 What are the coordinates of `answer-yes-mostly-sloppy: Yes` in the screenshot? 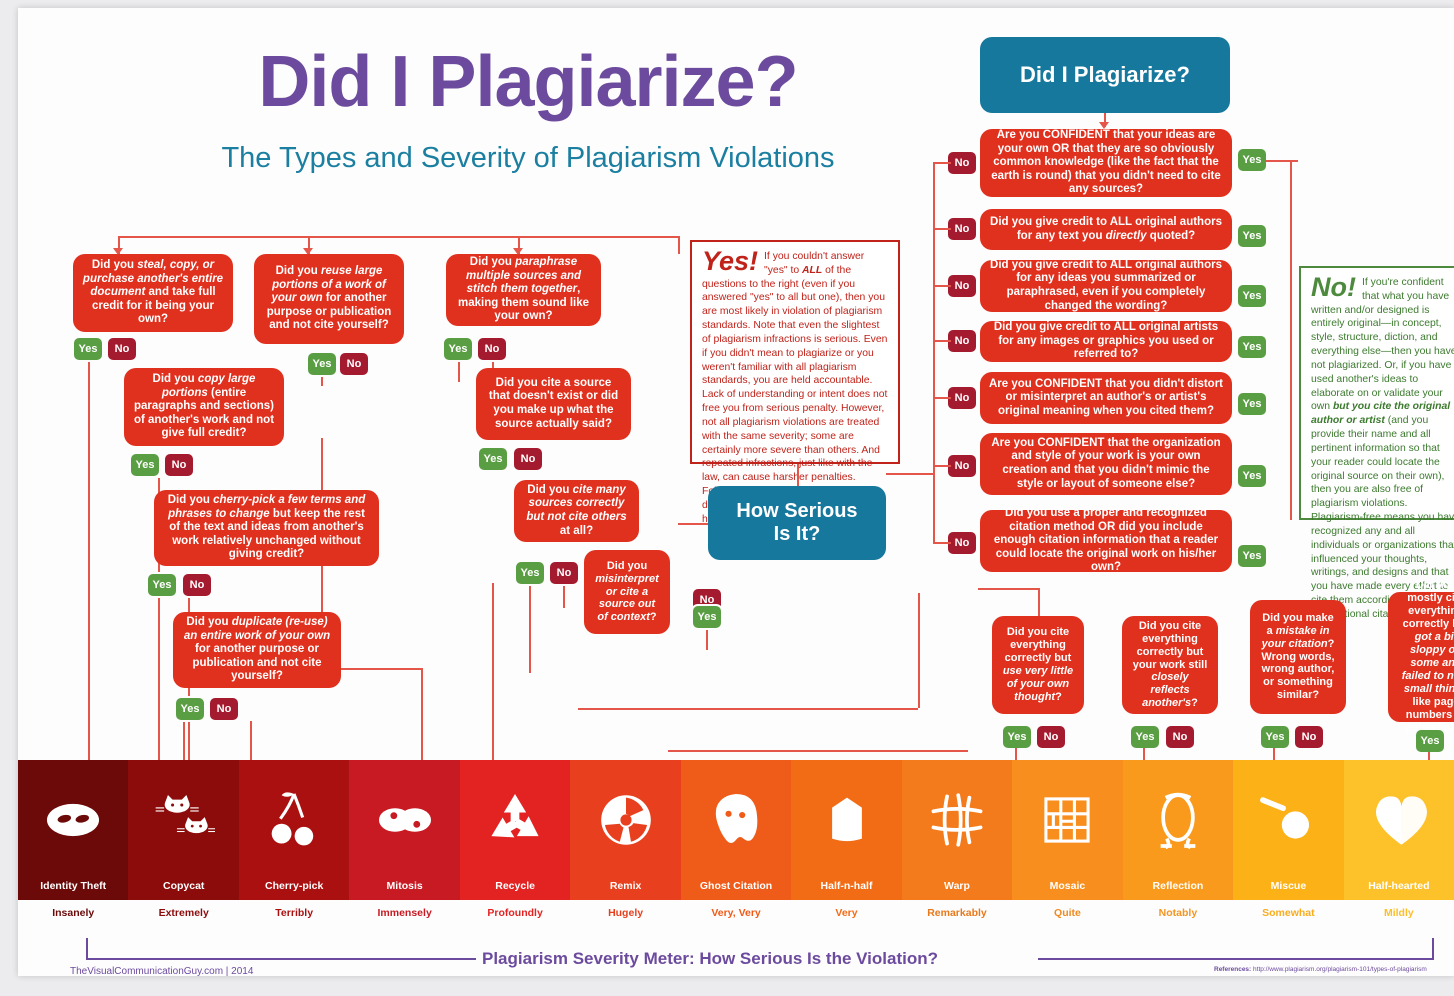 It's located at (1430, 741).